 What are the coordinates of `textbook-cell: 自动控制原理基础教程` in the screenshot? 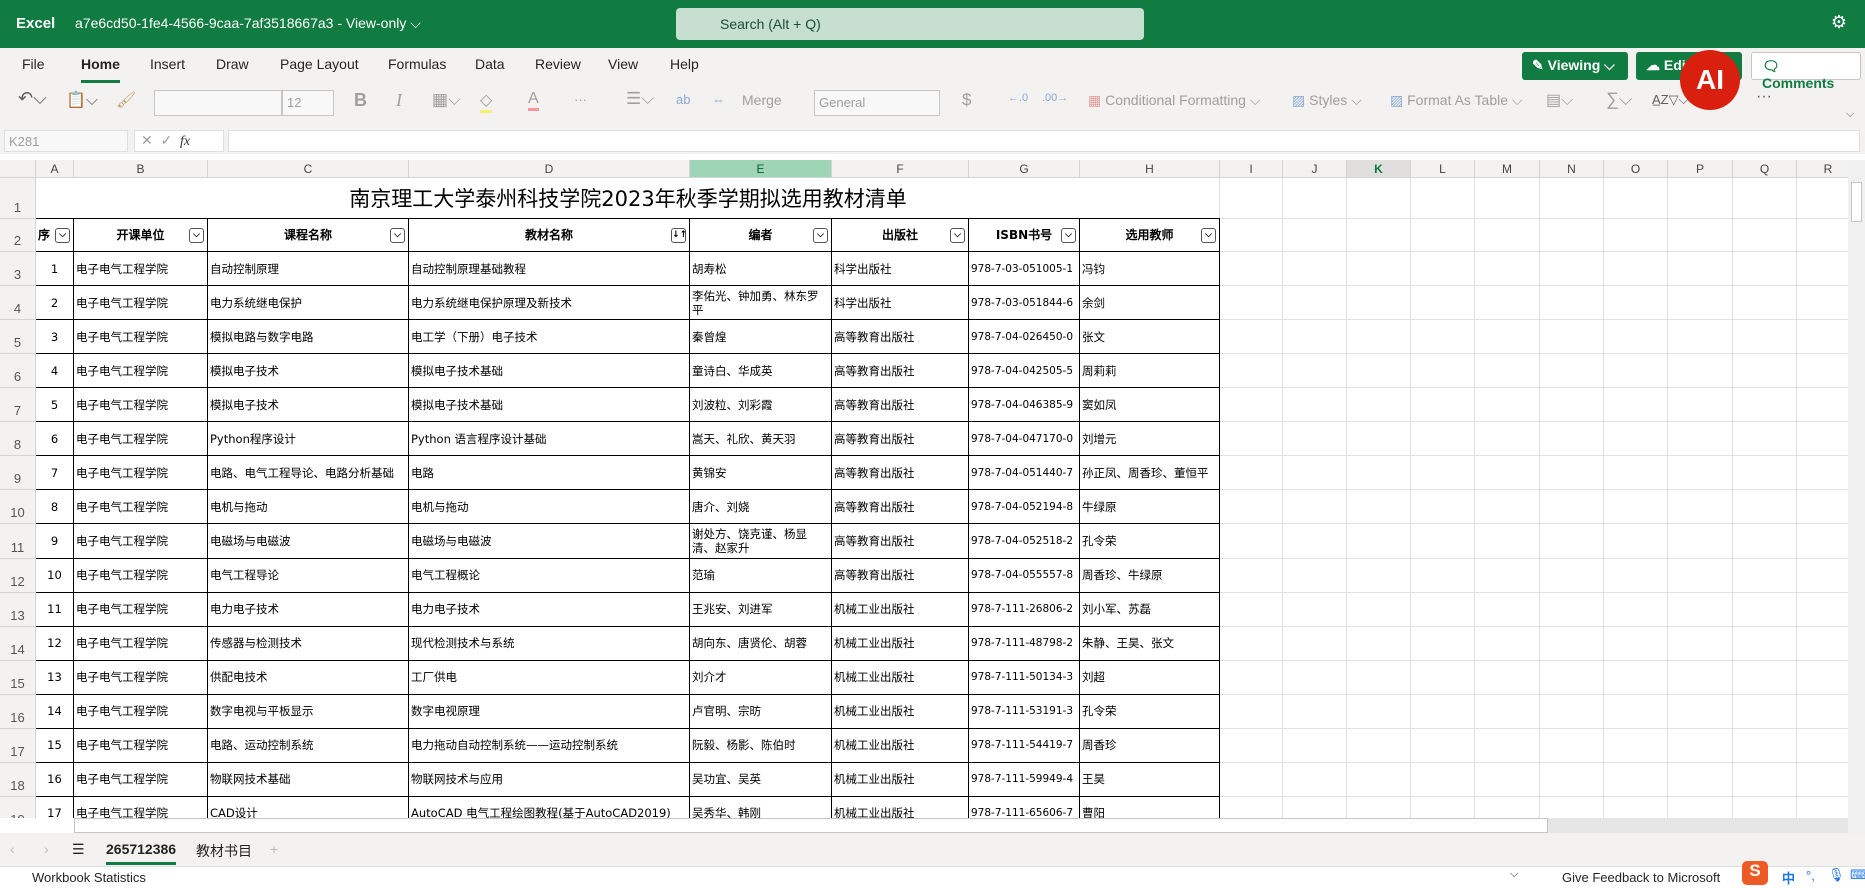 It's located at (549, 269).